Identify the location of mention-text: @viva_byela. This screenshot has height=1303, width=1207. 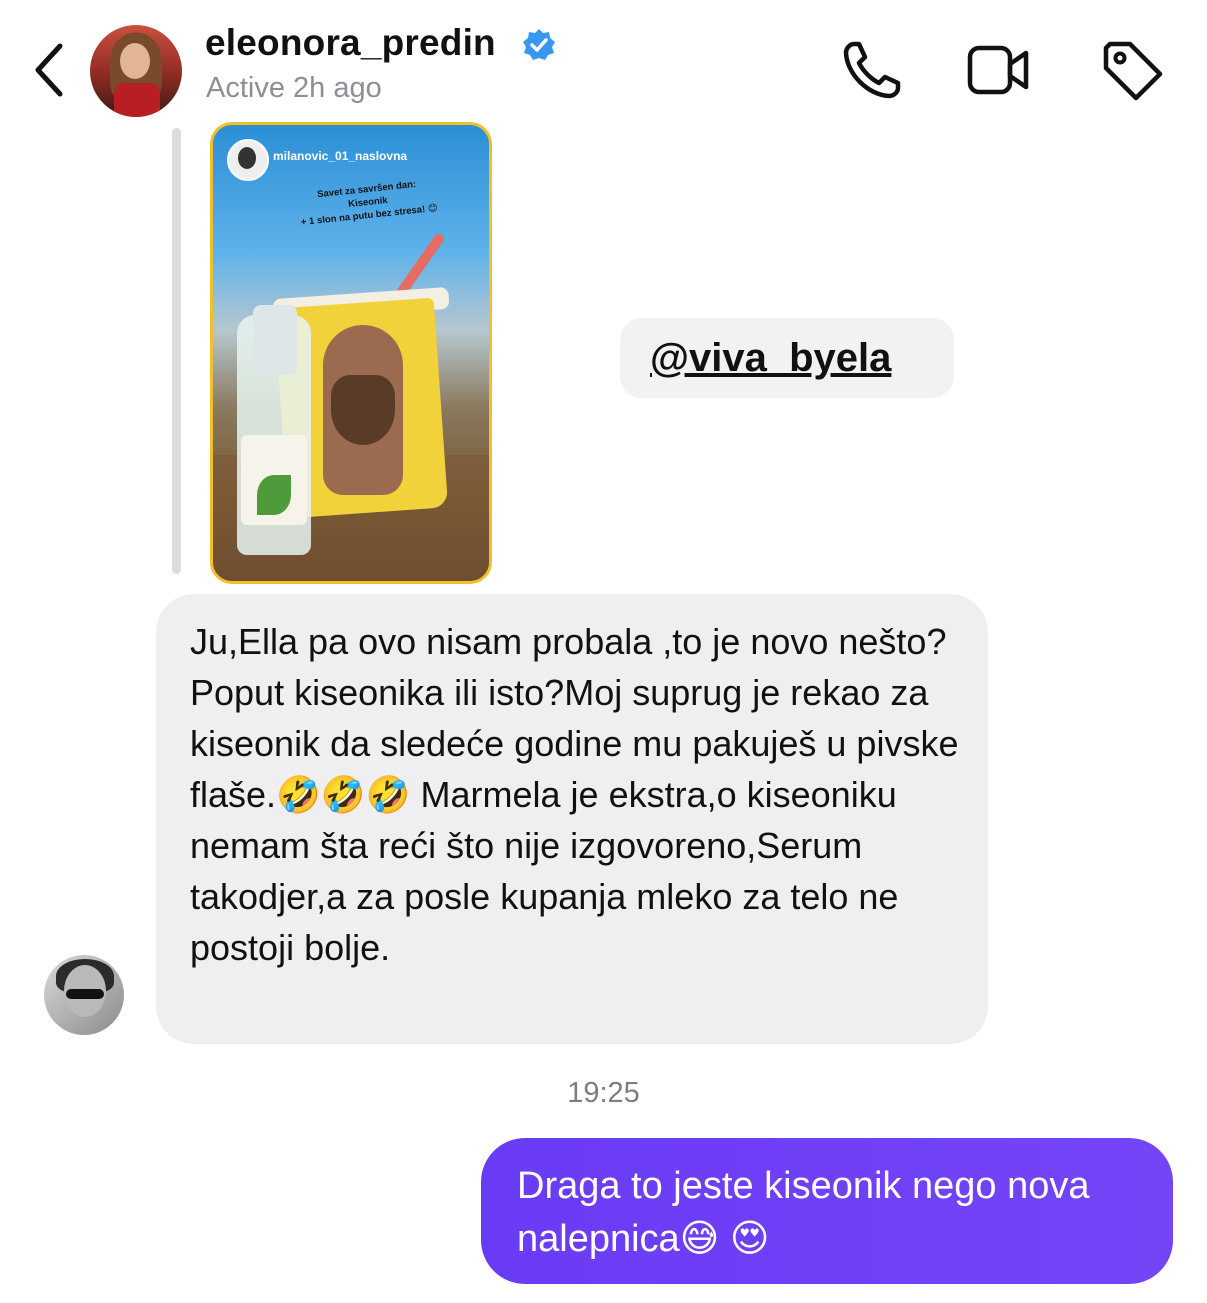
(770, 358).